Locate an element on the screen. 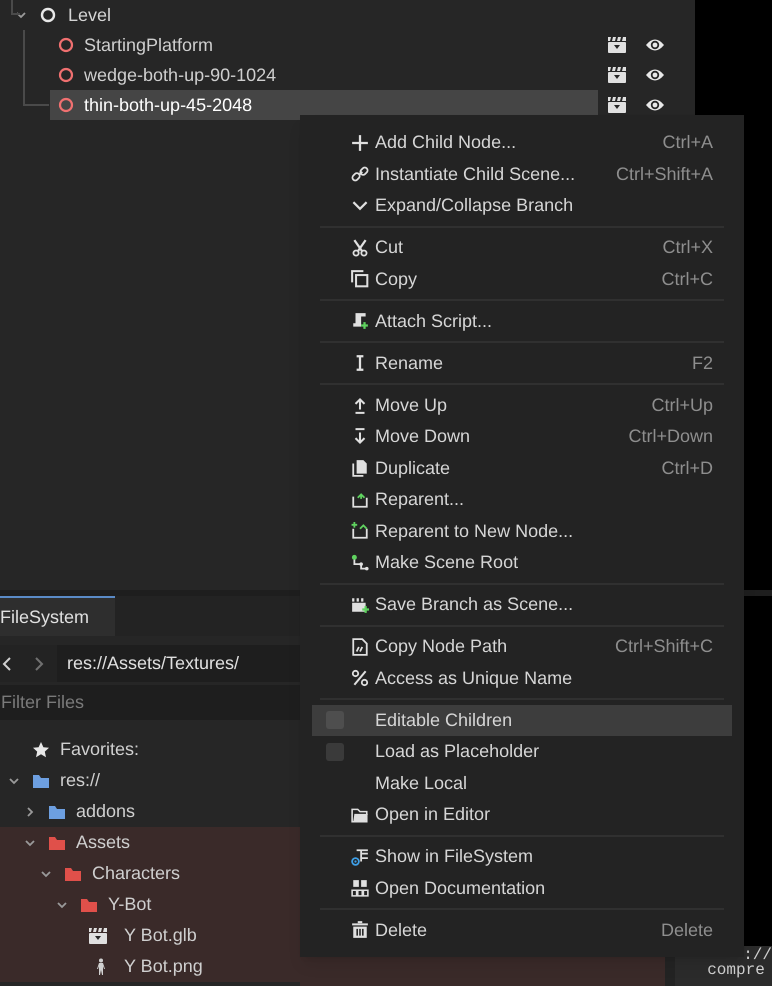 The image size is (772, 986). script-icon is located at coordinates (360, 321).